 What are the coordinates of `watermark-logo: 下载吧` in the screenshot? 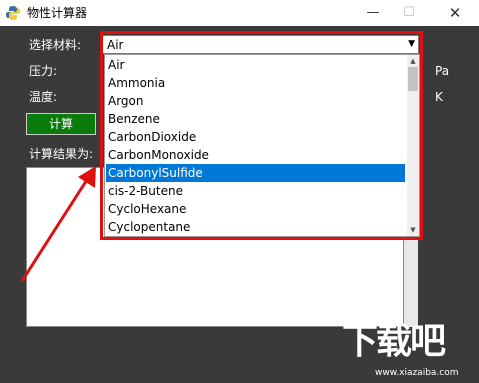 It's located at (394, 341).